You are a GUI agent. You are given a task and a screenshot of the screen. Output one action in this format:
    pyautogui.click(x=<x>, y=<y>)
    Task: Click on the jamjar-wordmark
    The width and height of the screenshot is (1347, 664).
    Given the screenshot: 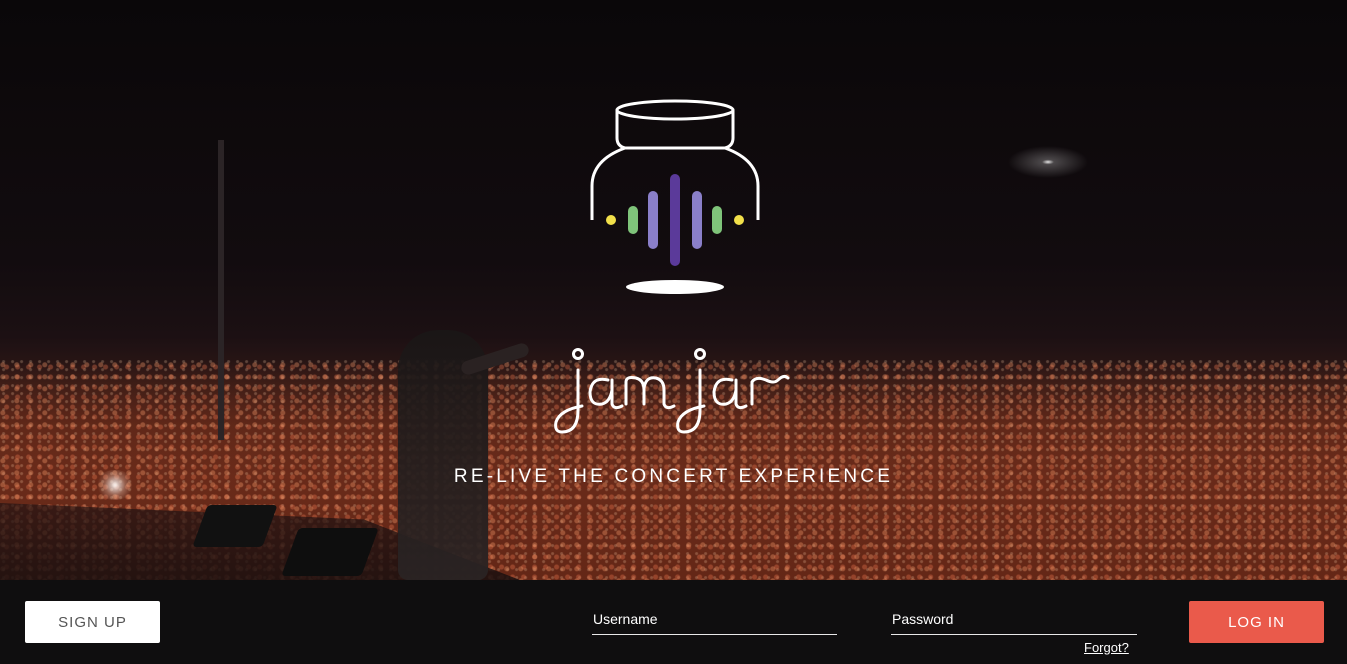 What is the action you would take?
    pyautogui.click(x=672, y=391)
    